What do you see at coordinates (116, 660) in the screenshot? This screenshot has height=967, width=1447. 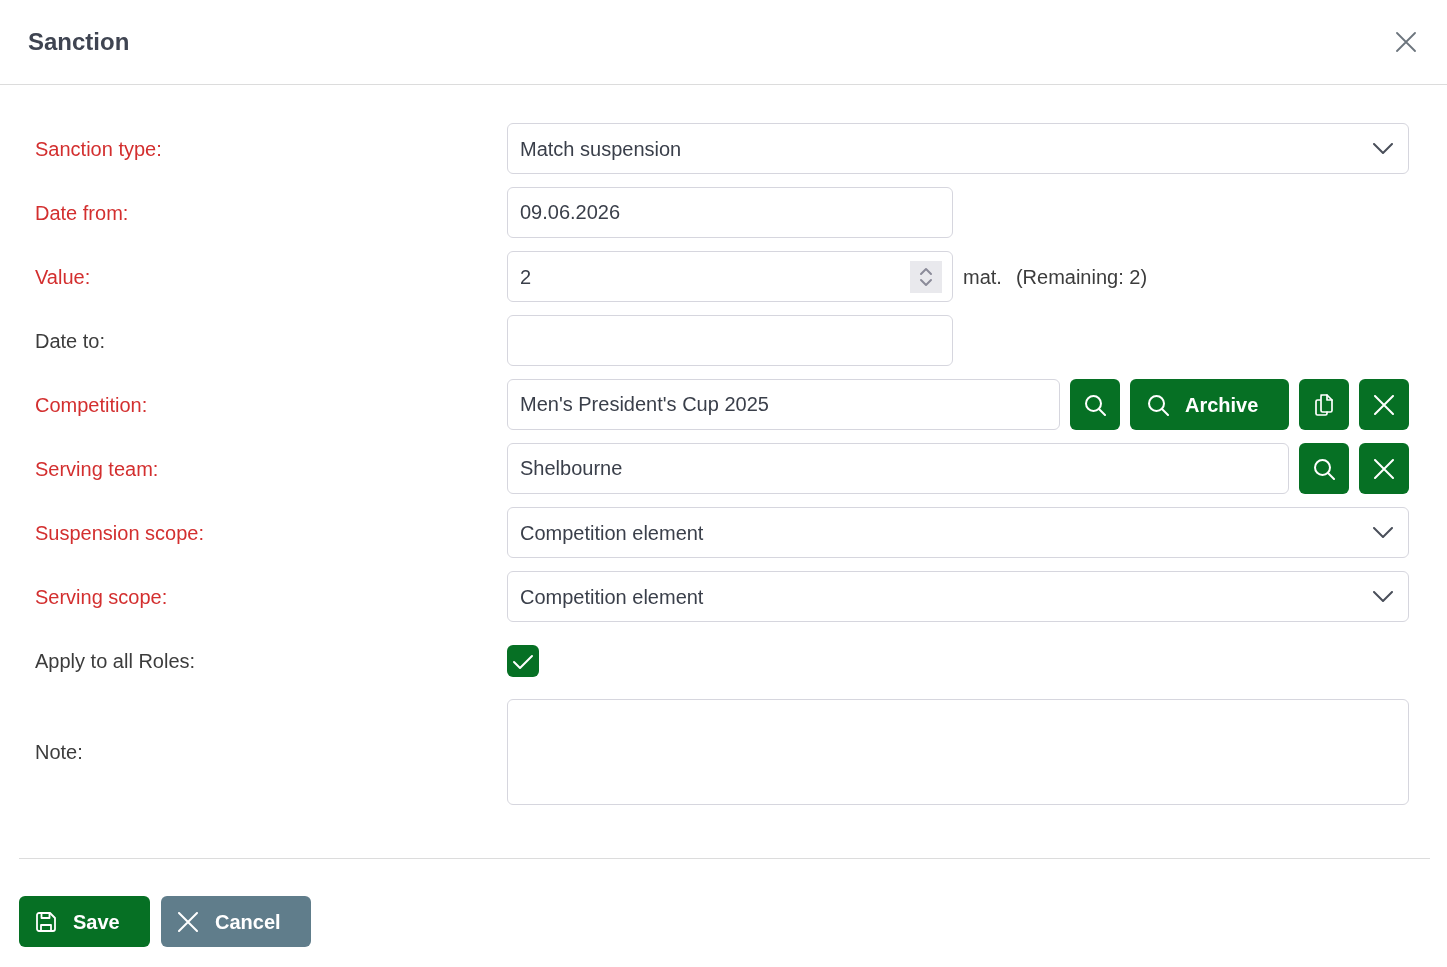 I see `field-label: Apply to all Roles:` at bounding box center [116, 660].